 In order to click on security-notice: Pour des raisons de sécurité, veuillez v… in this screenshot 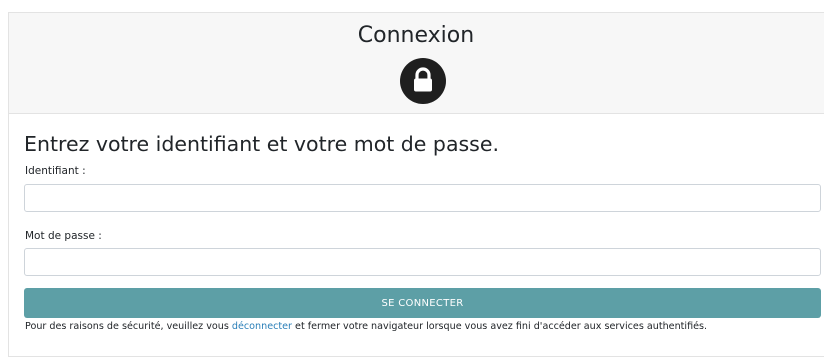, I will do `click(366, 326)`.